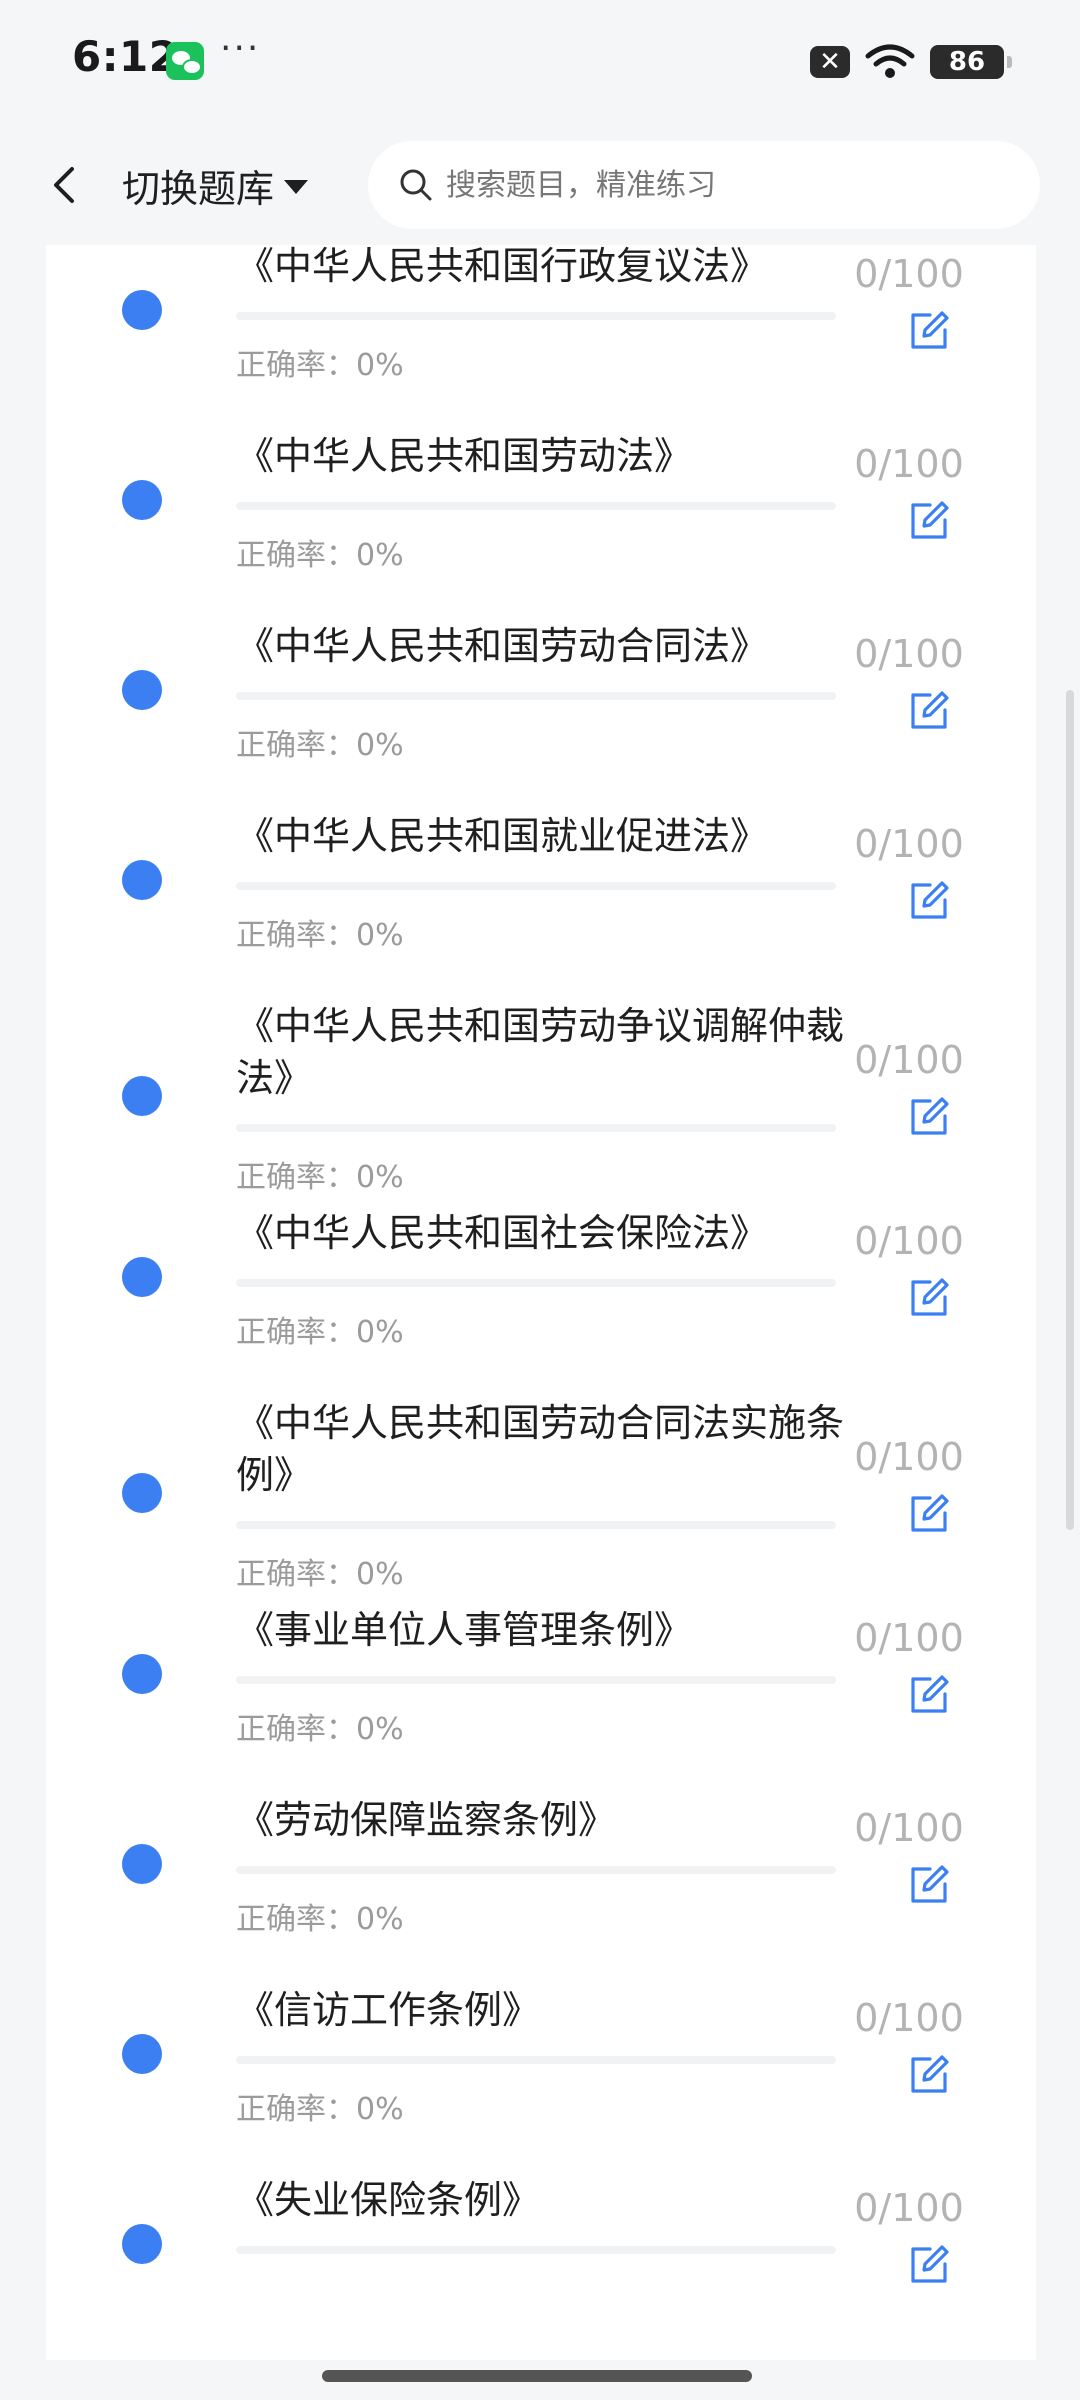 Image resolution: width=1080 pixels, height=2400 pixels. Describe the element at coordinates (185, 61) in the screenshot. I see `wechat-icon` at that location.